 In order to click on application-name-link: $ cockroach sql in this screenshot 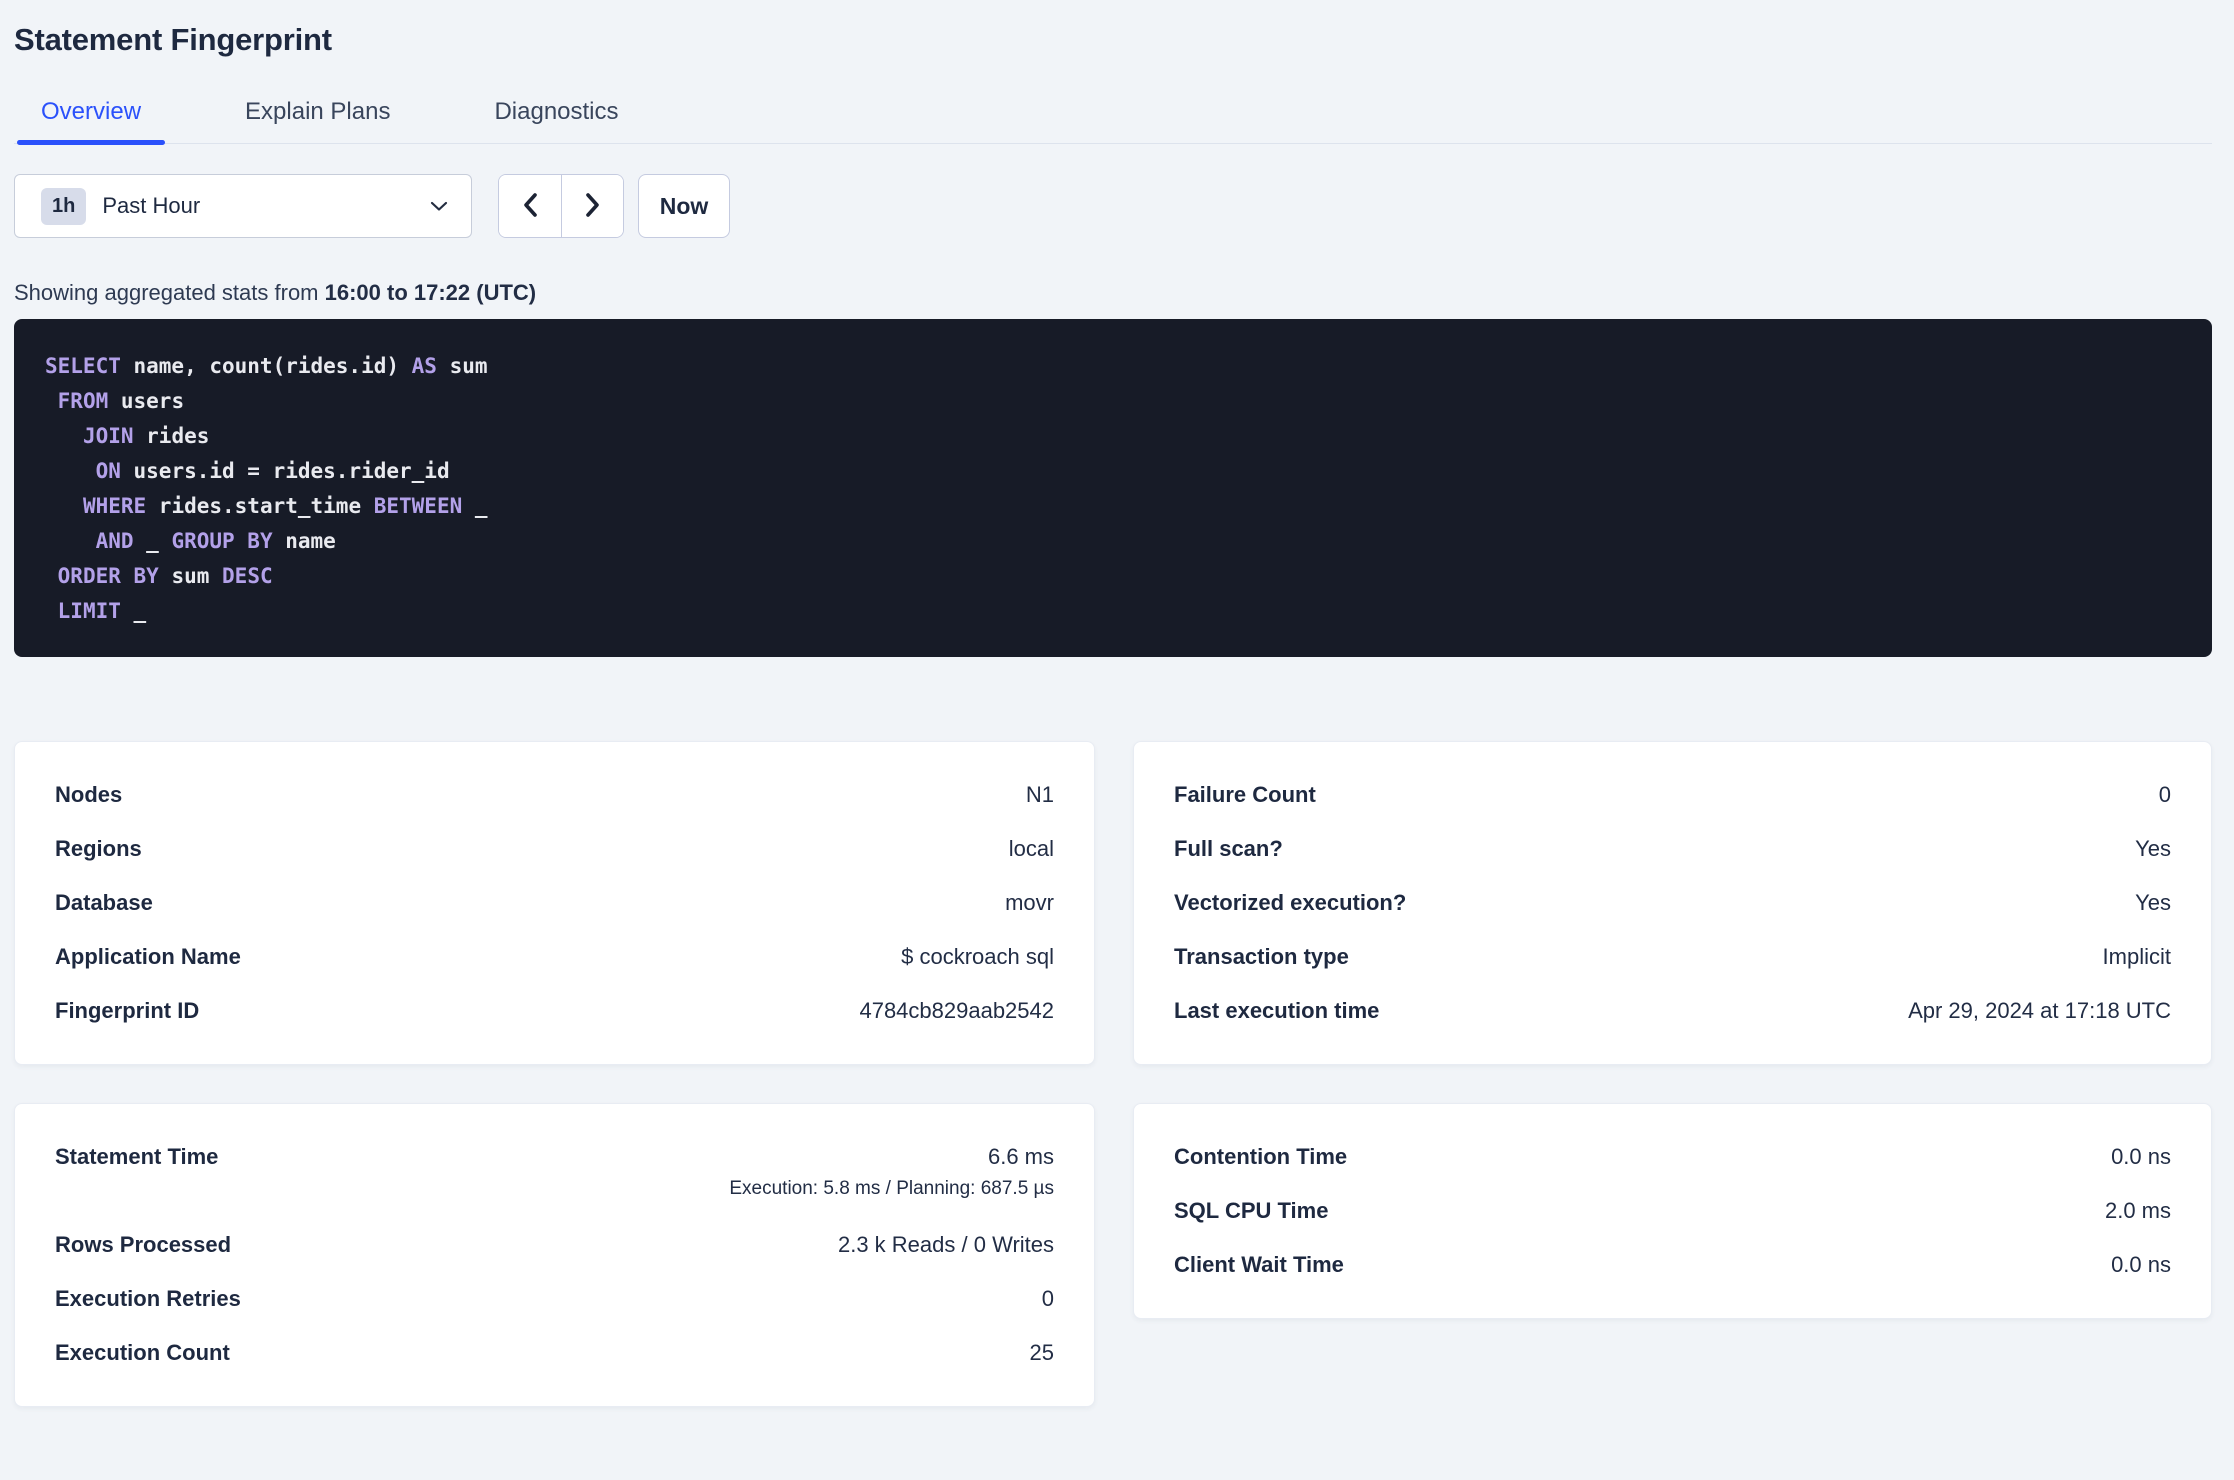, I will do `click(977, 957)`.